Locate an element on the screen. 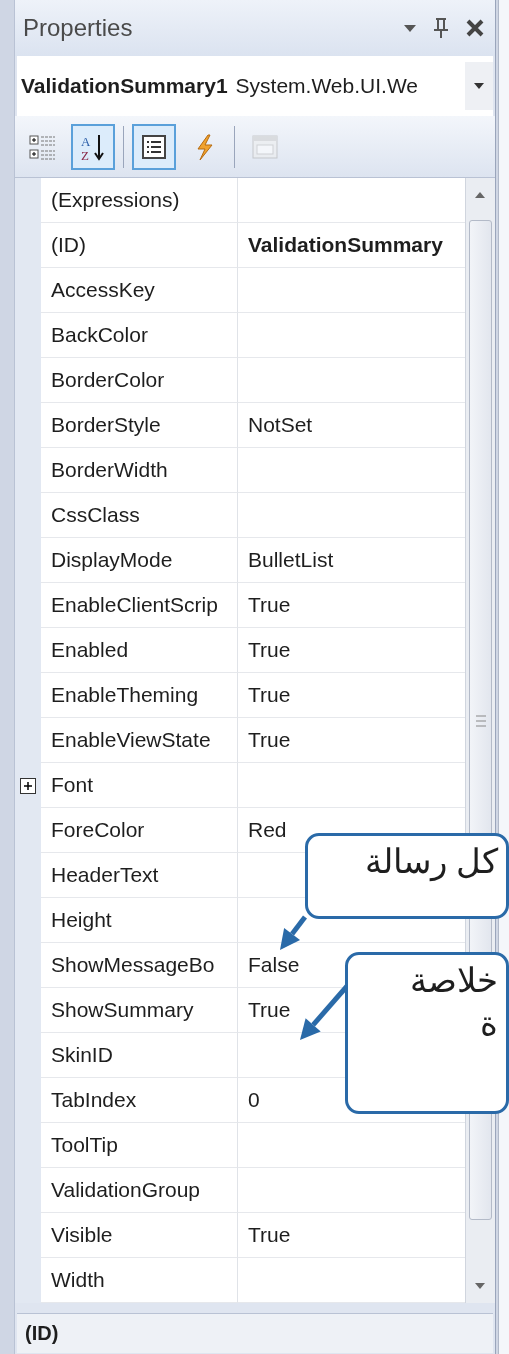  property-name: DisplayMode is located at coordinates (139, 560).